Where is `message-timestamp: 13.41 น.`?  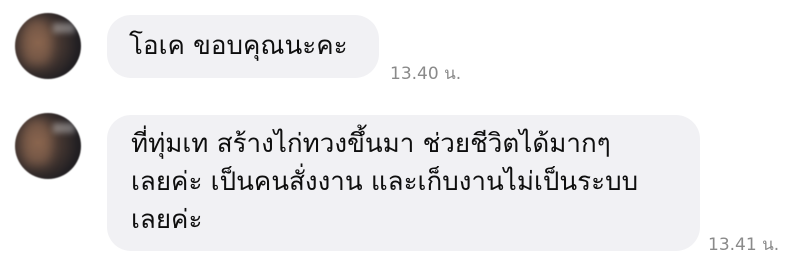
message-timestamp: 13.41 น. is located at coordinates (744, 245).